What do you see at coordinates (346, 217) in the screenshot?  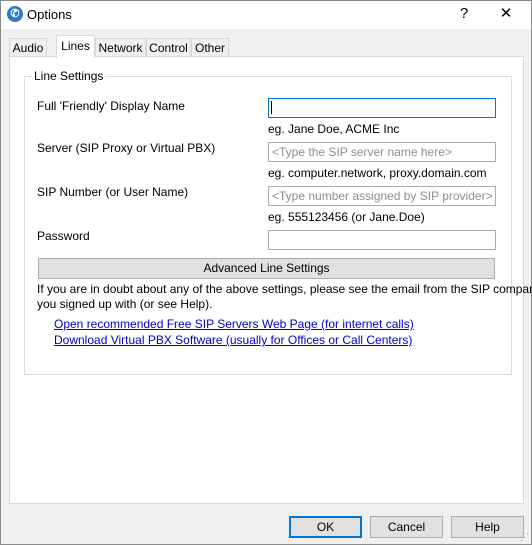 I see `sip-number-hint: eg. 555123456 (or Jane.Doe)` at bounding box center [346, 217].